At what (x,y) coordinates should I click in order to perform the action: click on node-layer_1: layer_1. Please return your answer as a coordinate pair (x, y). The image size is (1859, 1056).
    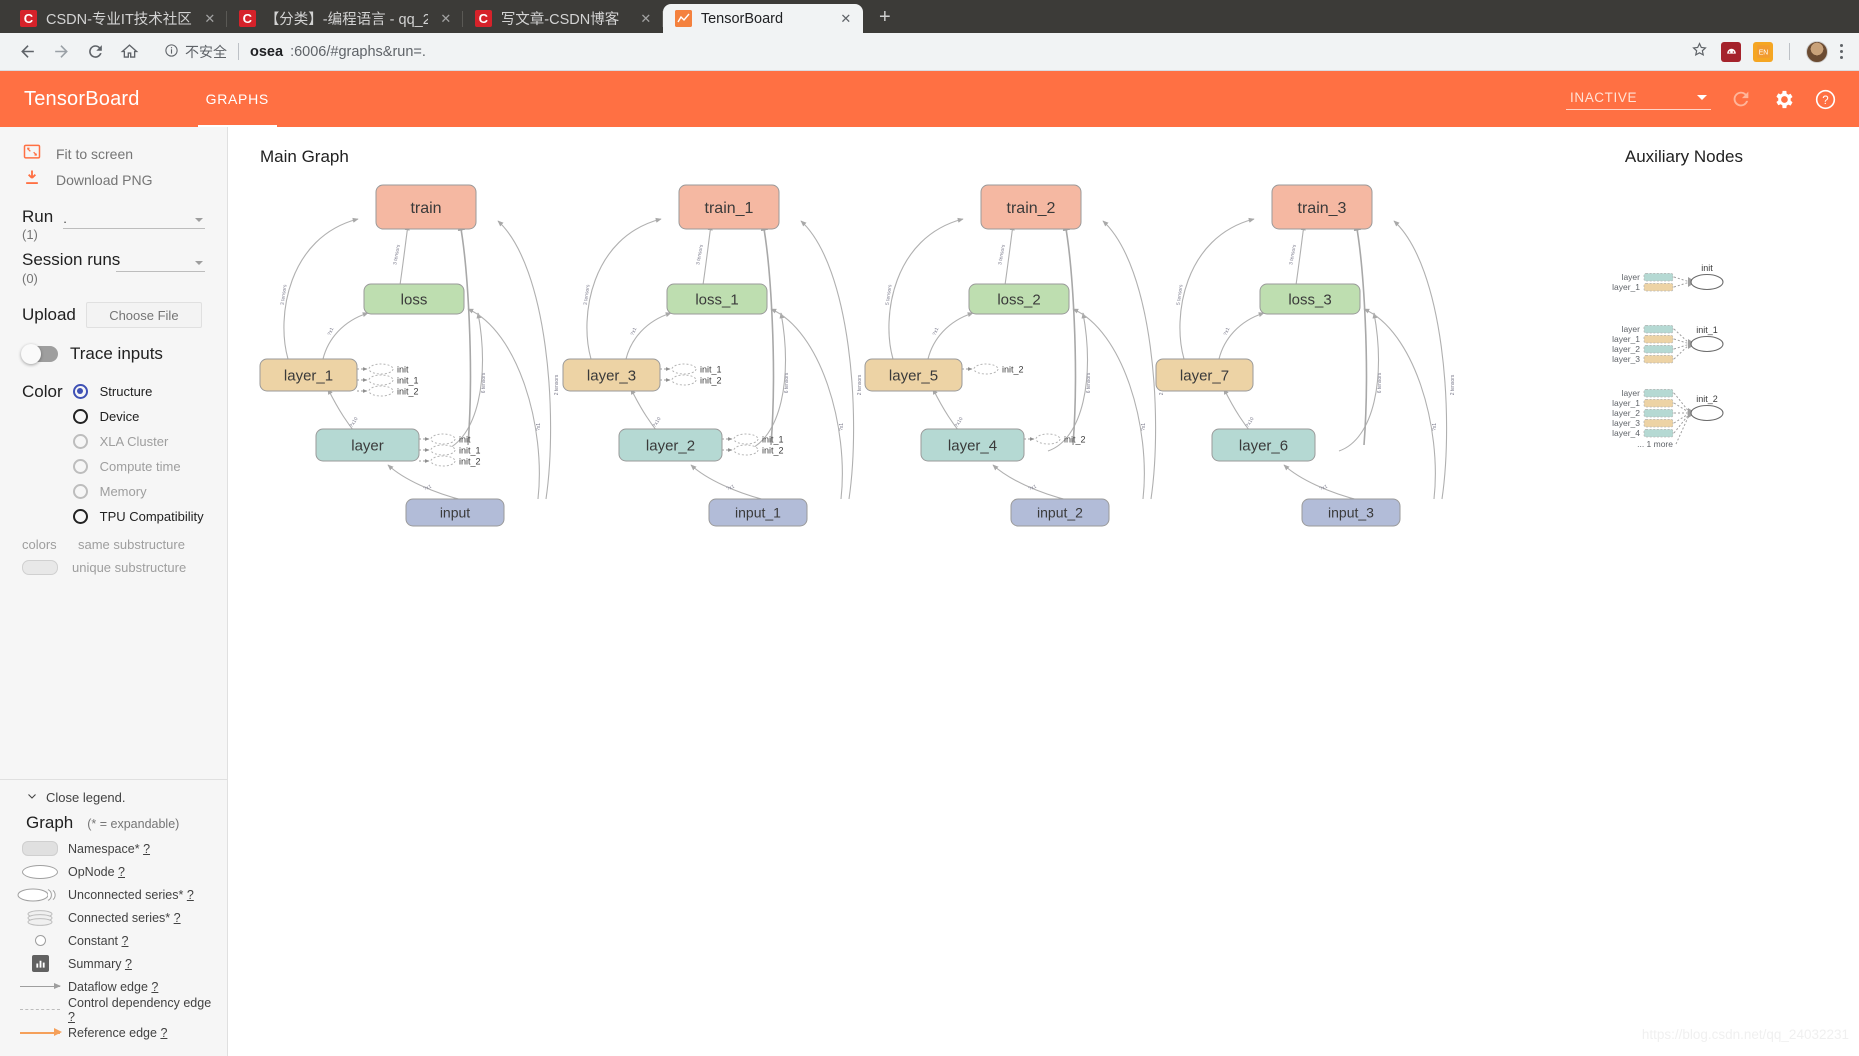
    Looking at the image, I should click on (308, 375).